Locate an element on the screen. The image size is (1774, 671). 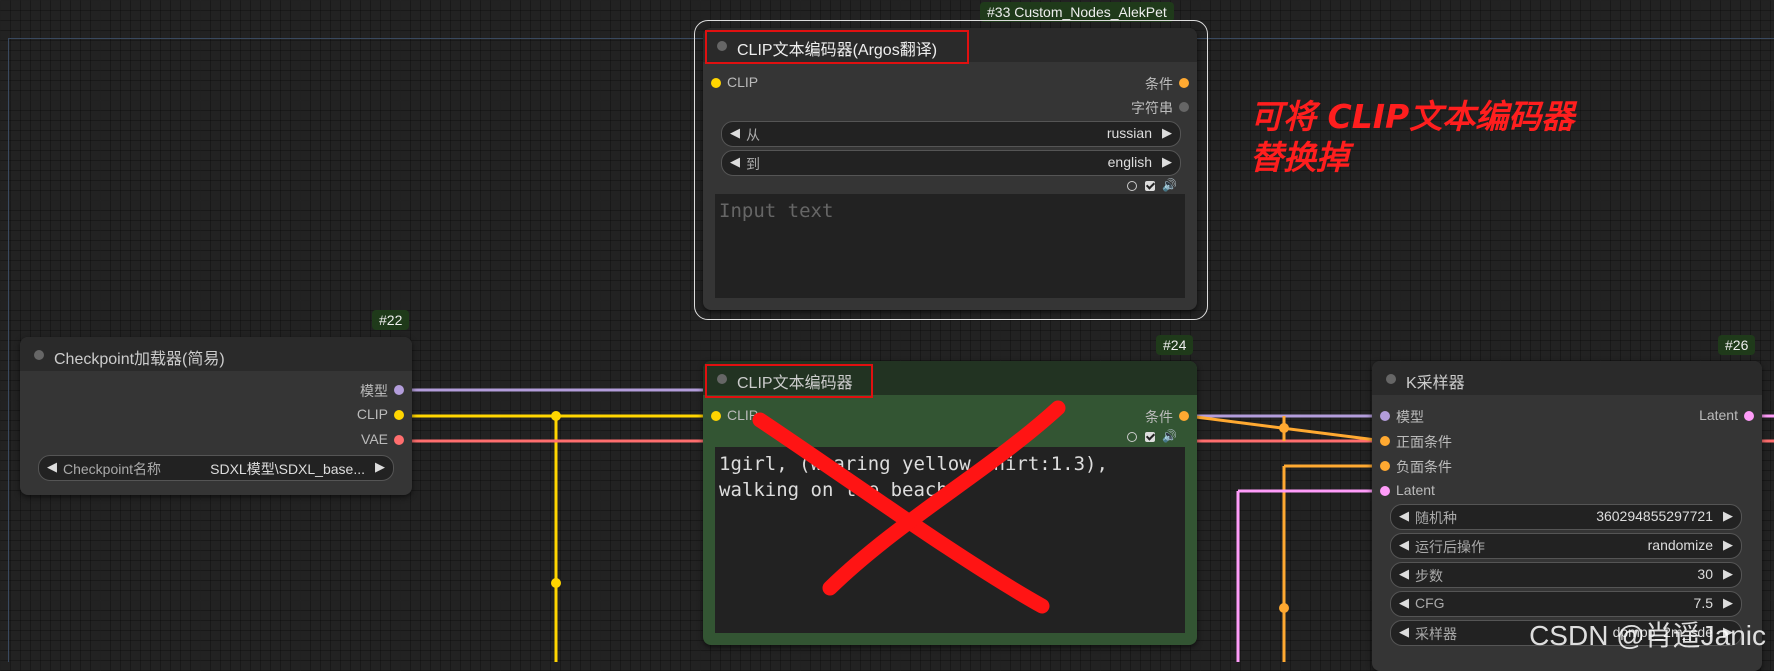
widget-label: 运行后操作 is located at coordinates (1450, 547).